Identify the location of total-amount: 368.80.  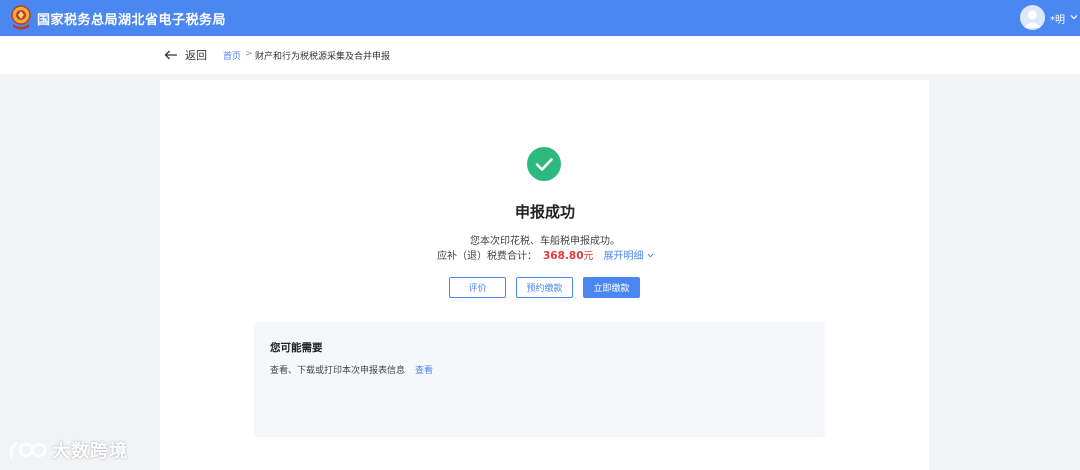
(563, 256).